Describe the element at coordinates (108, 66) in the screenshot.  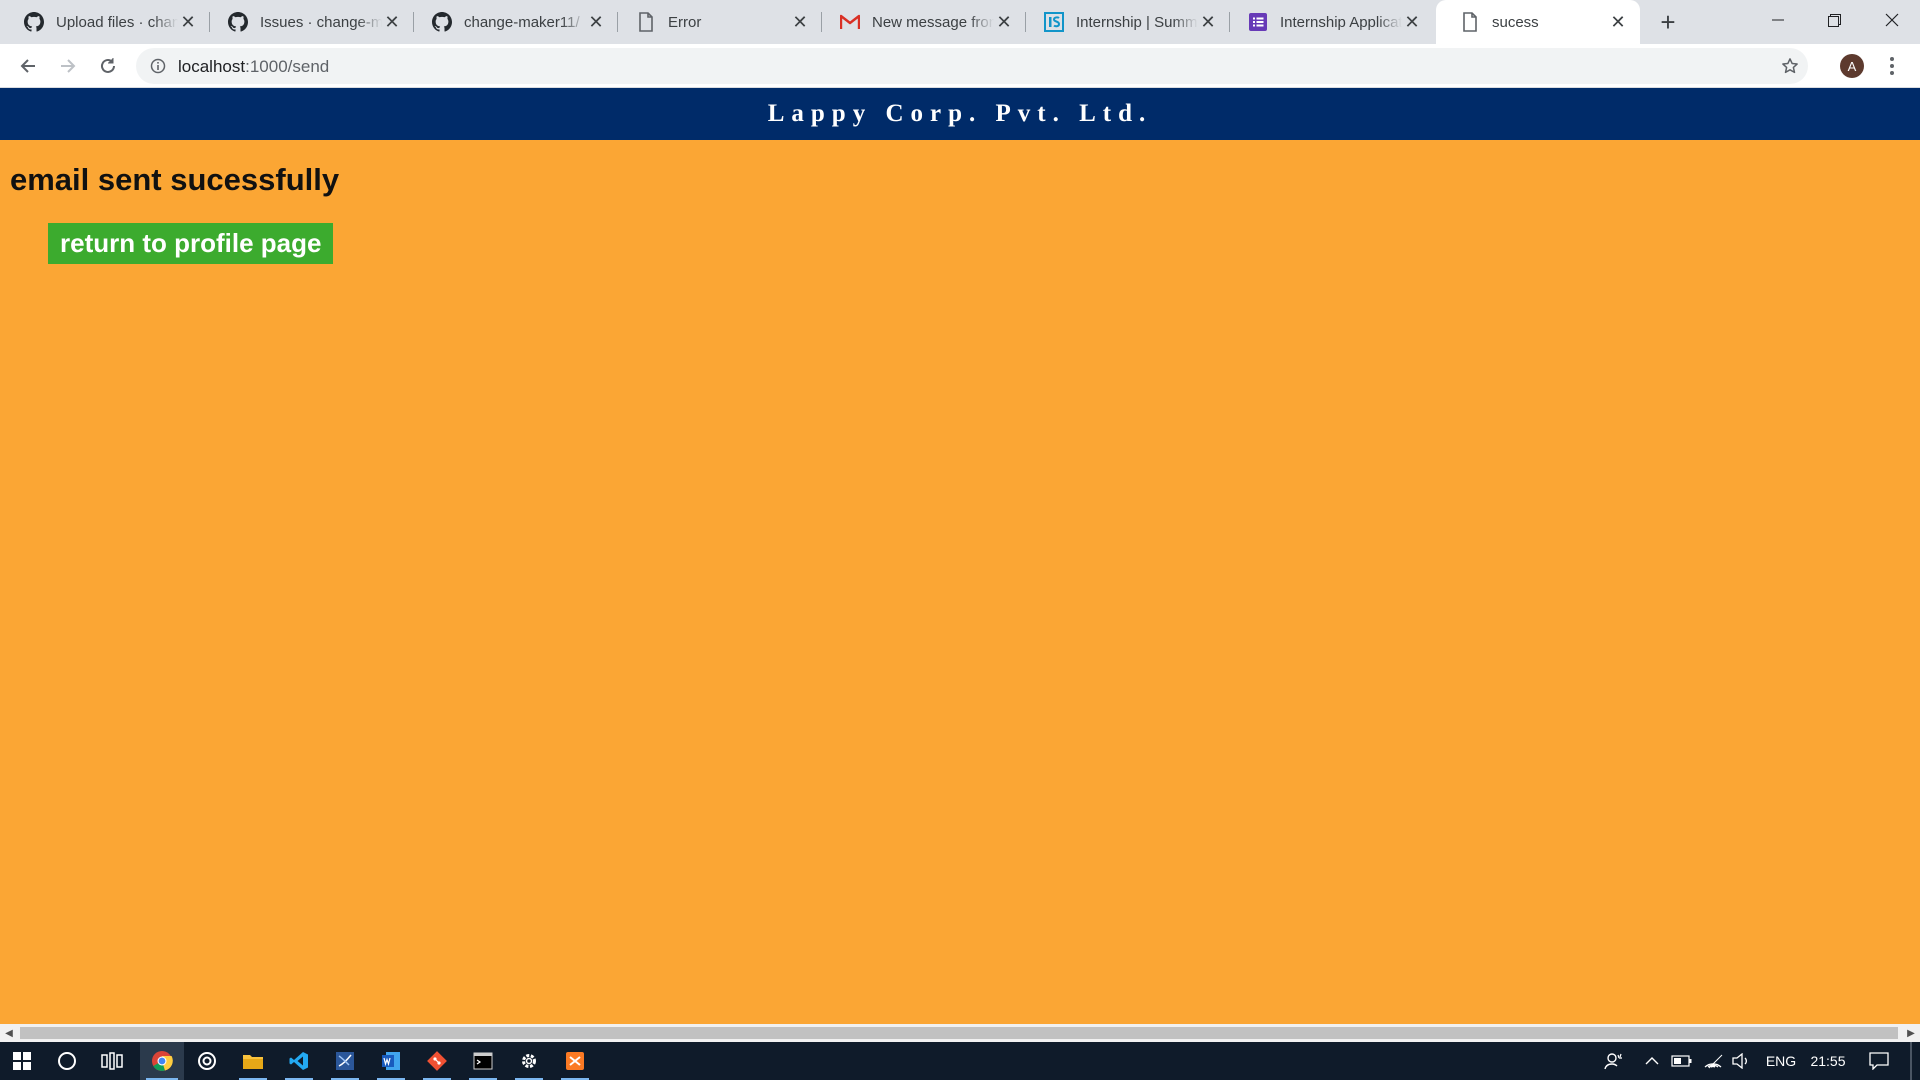
I see `reload-icon` at that location.